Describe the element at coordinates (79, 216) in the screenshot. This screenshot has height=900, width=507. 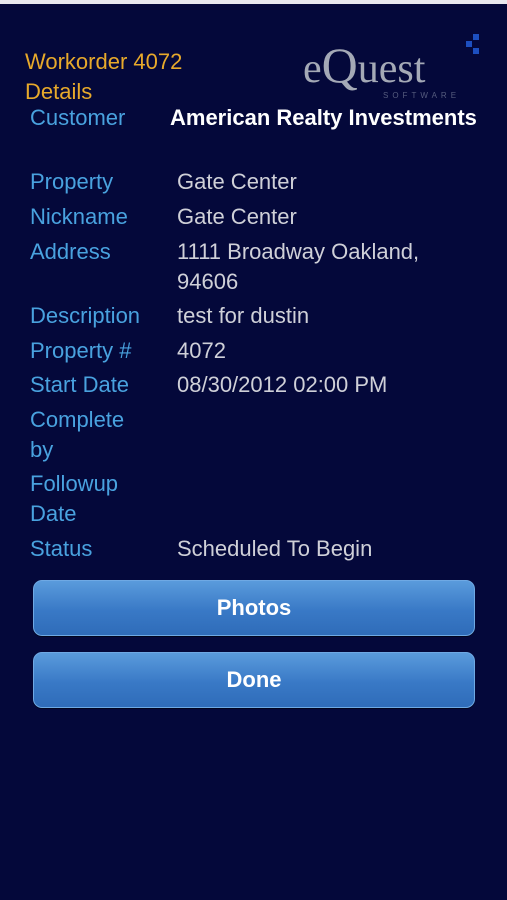
I see `detail-label: Nickname` at that location.